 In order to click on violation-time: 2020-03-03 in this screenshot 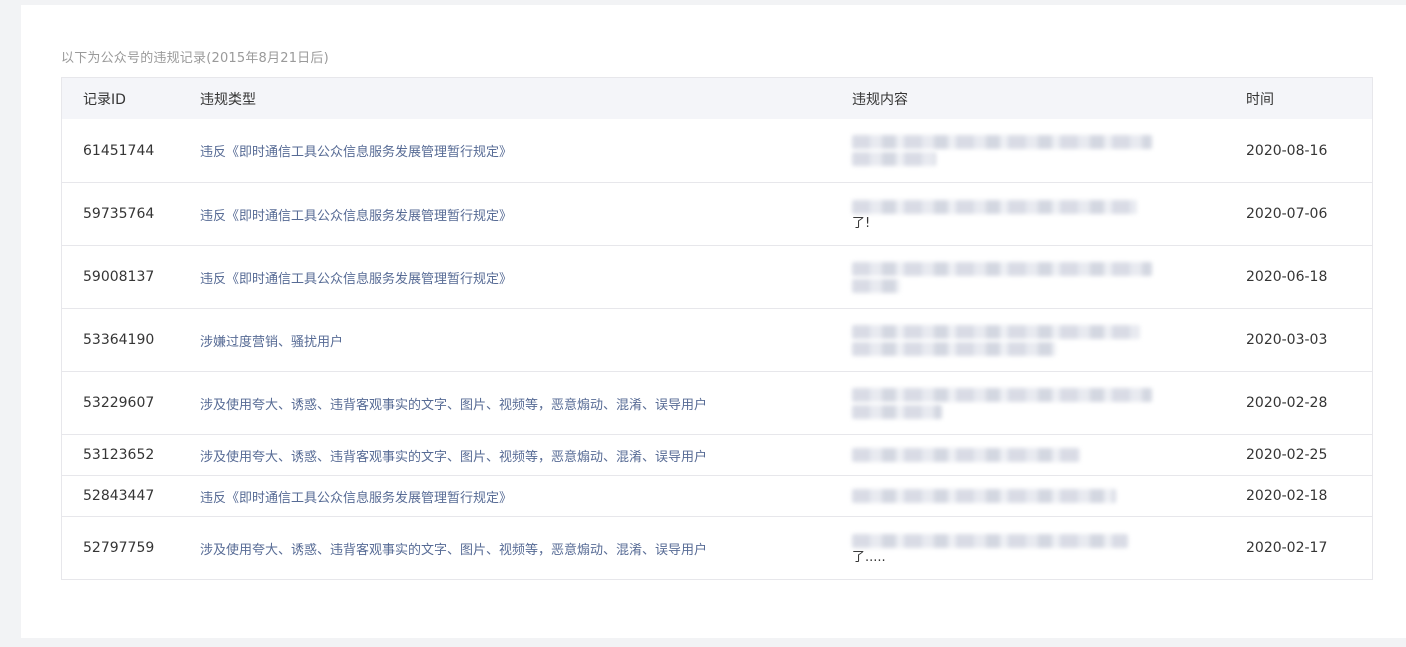, I will do `click(1287, 340)`.